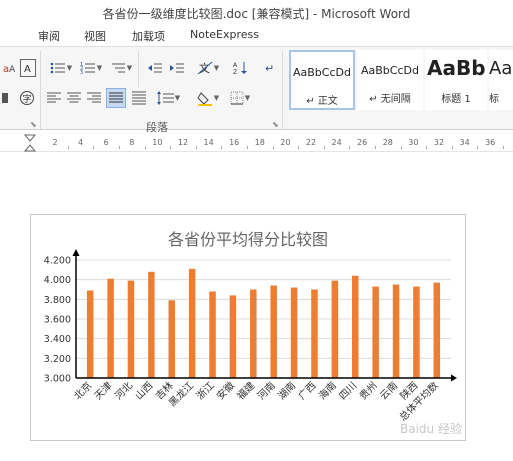 Image resolution: width=513 pixels, height=461 pixels. I want to click on y-tick-label: 3.400, so click(57, 339).